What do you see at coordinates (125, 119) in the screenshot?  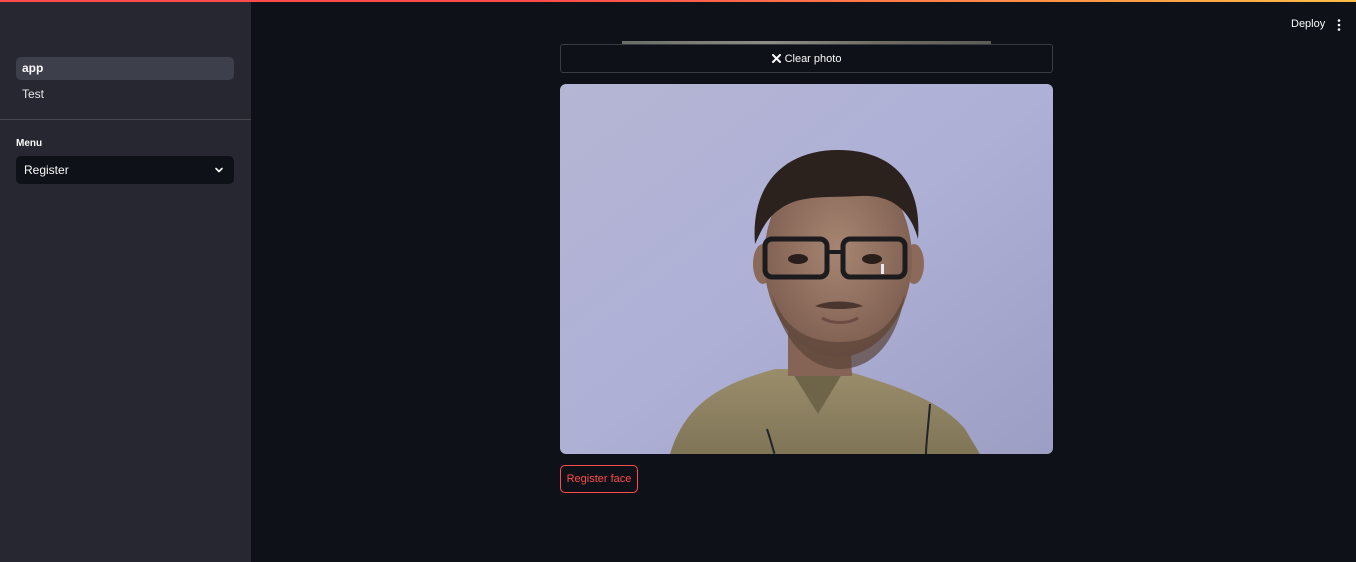 I see `sidebar-divider` at bounding box center [125, 119].